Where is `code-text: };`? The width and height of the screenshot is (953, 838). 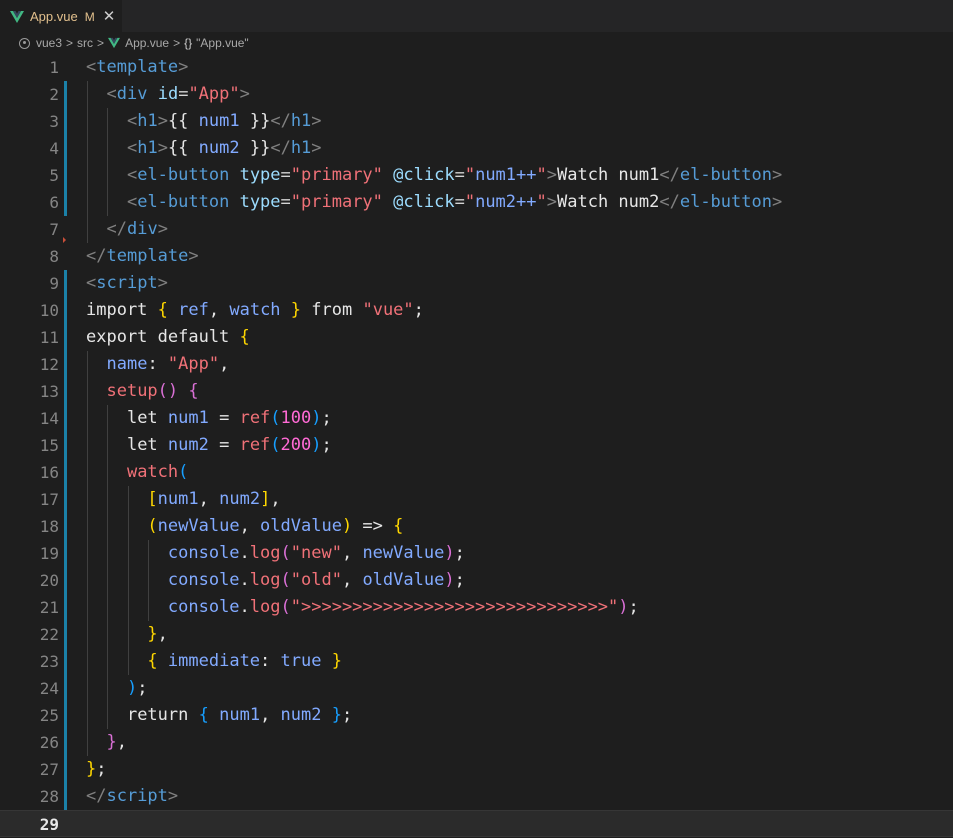
code-text: }; is located at coordinates (96, 769).